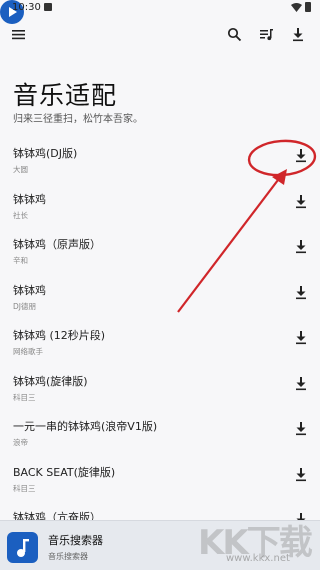  I want to click on song-artist: 网络歌手, so click(28, 351).